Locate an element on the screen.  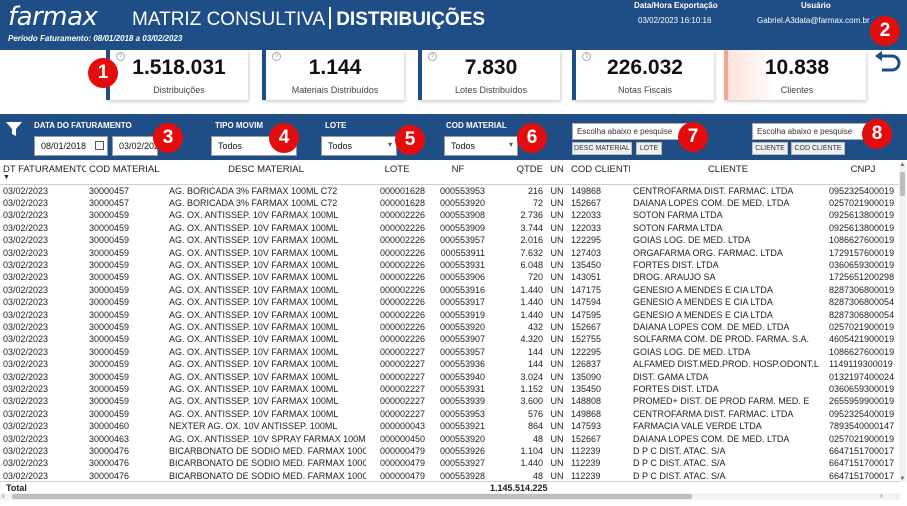
scroll-up-icon: ▲ is located at coordinates (902, 165).